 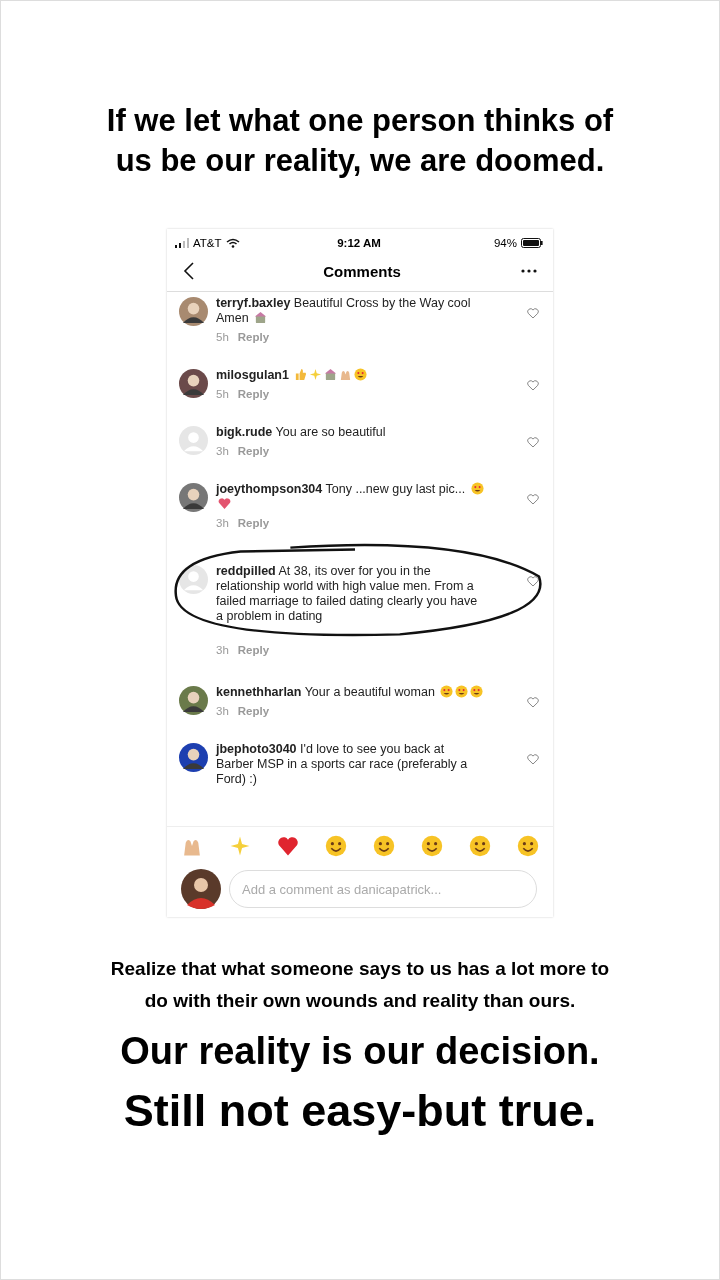 I want to click on caption-text: do with their own wounds and reality than ours., so click(x=360, y=1001).